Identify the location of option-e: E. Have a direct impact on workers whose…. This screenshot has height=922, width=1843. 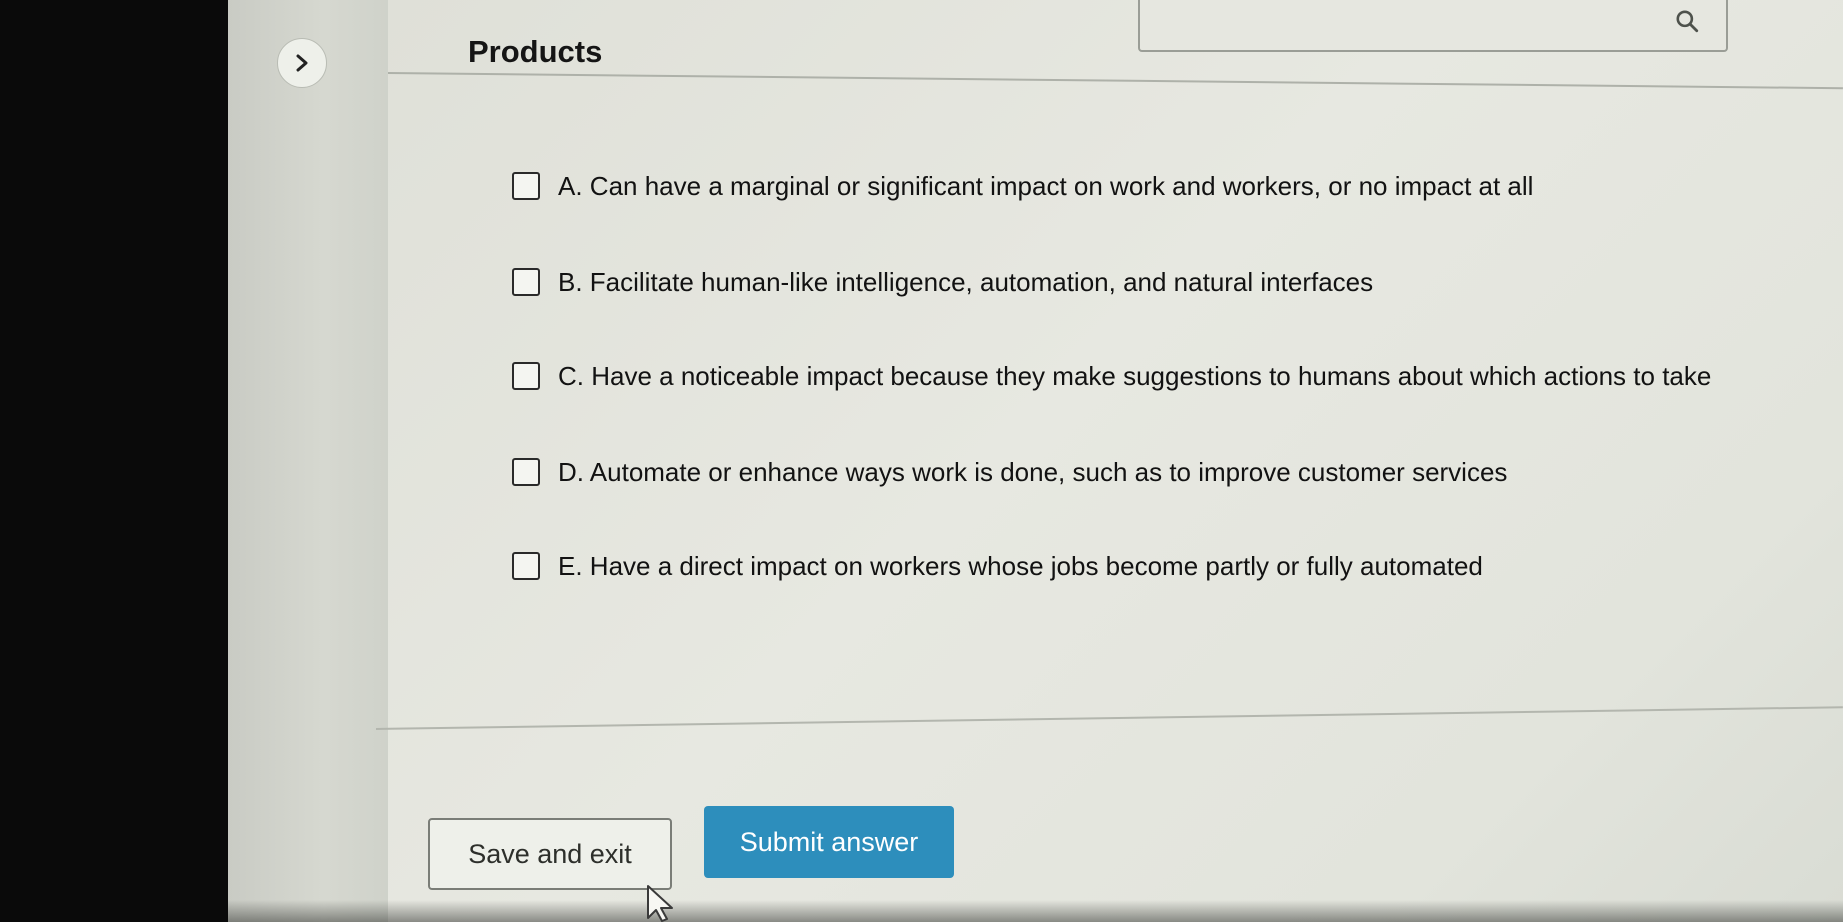
(997, 566).